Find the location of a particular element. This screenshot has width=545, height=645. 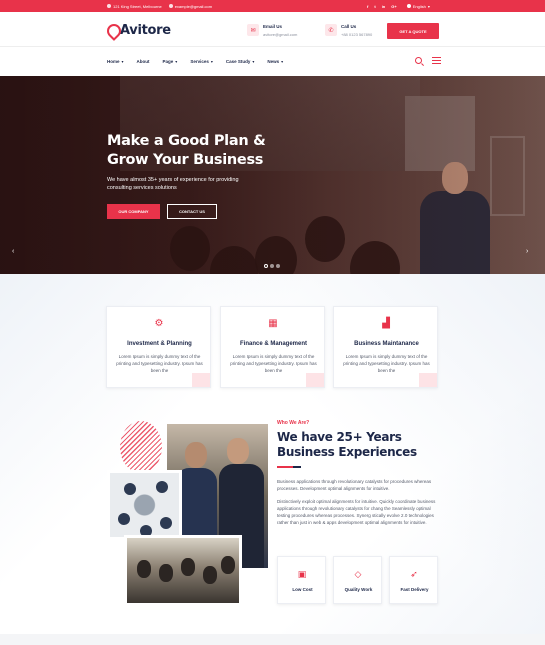

linkedin-icon: in is located at coordinates (384, 6).